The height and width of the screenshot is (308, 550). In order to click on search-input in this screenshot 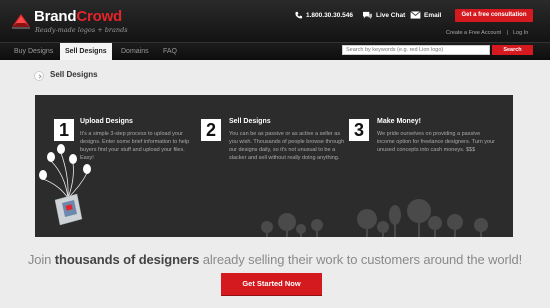, I will do `click(416, 50)`.